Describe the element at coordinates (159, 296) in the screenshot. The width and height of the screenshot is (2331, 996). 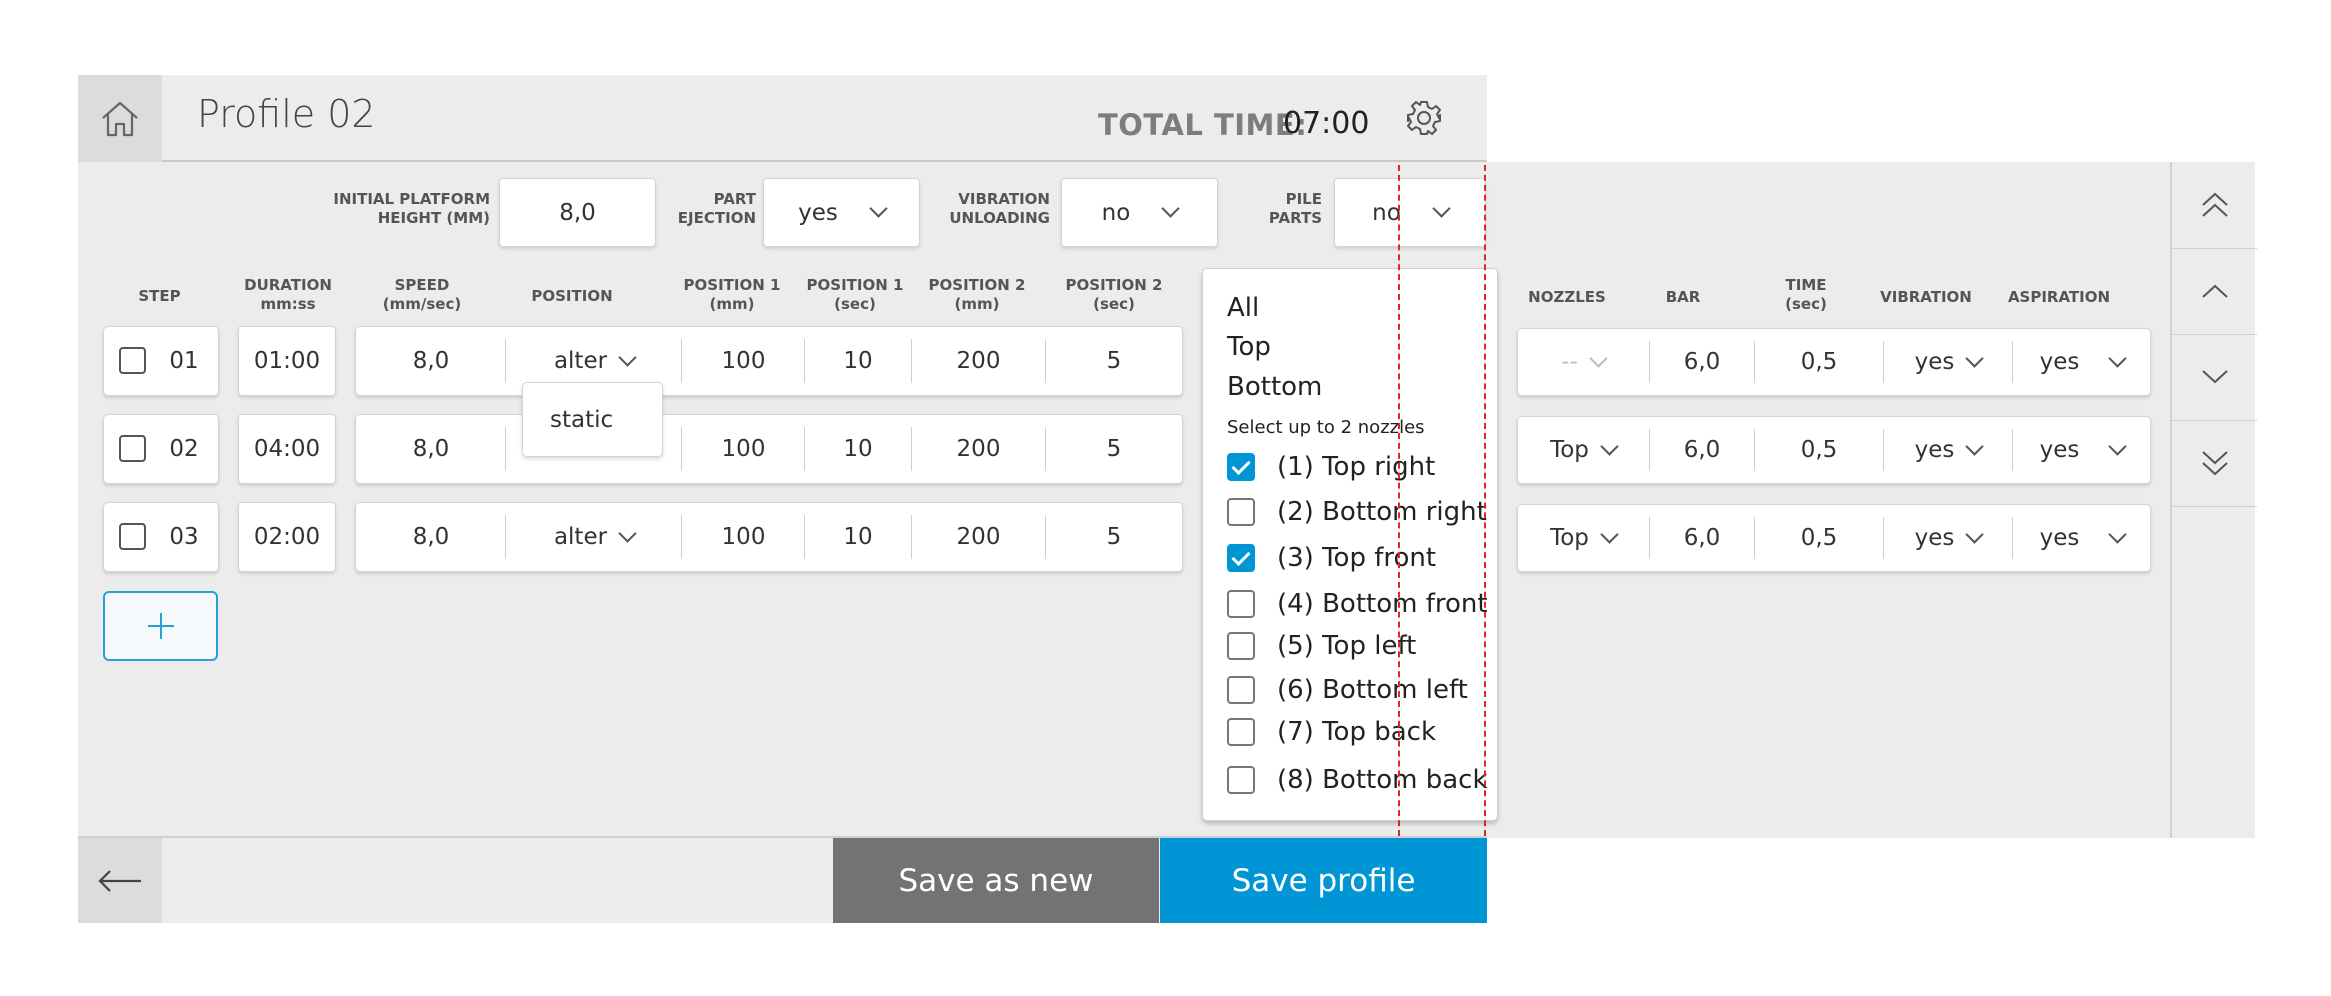
I see `column-header-step: STEP` at that location.